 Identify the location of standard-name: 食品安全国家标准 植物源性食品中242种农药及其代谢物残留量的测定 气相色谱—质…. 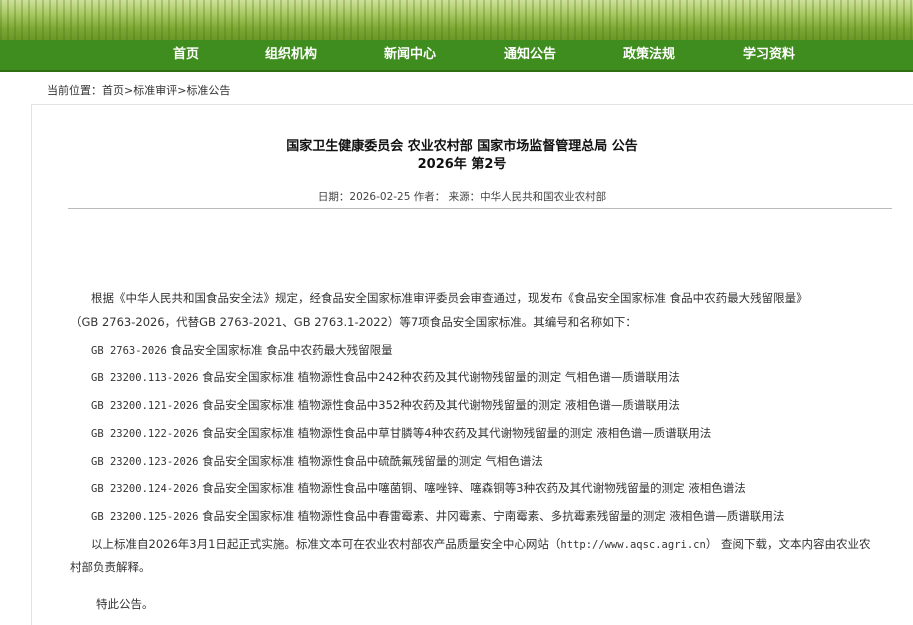
(441, 377).